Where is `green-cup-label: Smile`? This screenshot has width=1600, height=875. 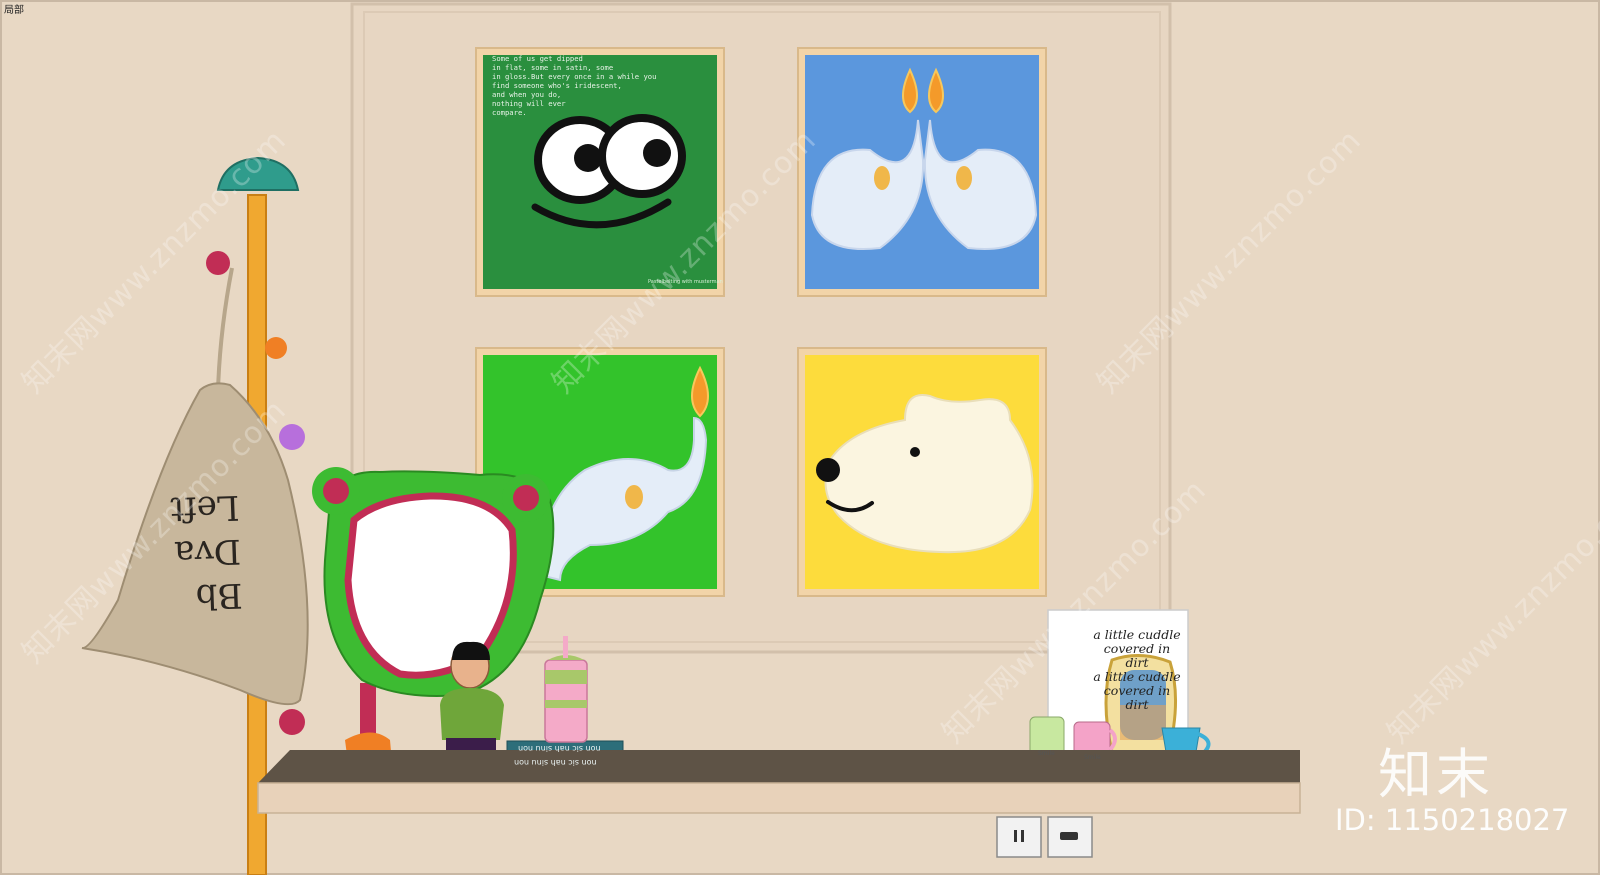
green-cup-label: Smile is located at coordinates (1046, 753).